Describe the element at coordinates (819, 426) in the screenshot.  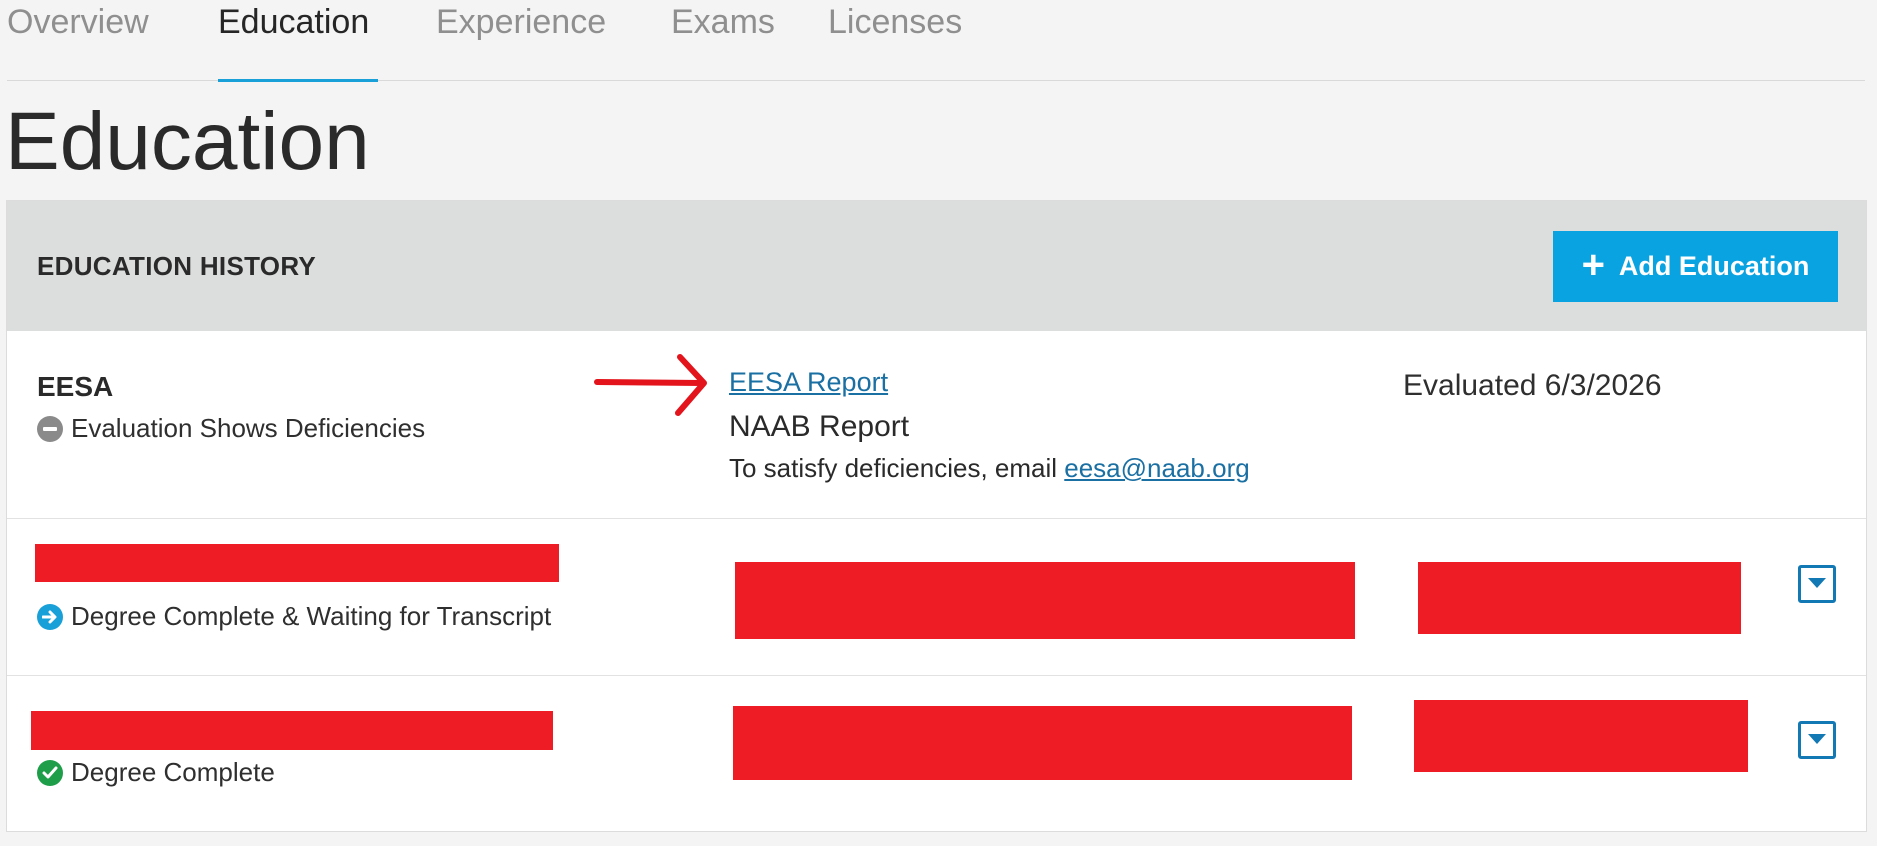
I see `report-source: NAAB Report` at that location.